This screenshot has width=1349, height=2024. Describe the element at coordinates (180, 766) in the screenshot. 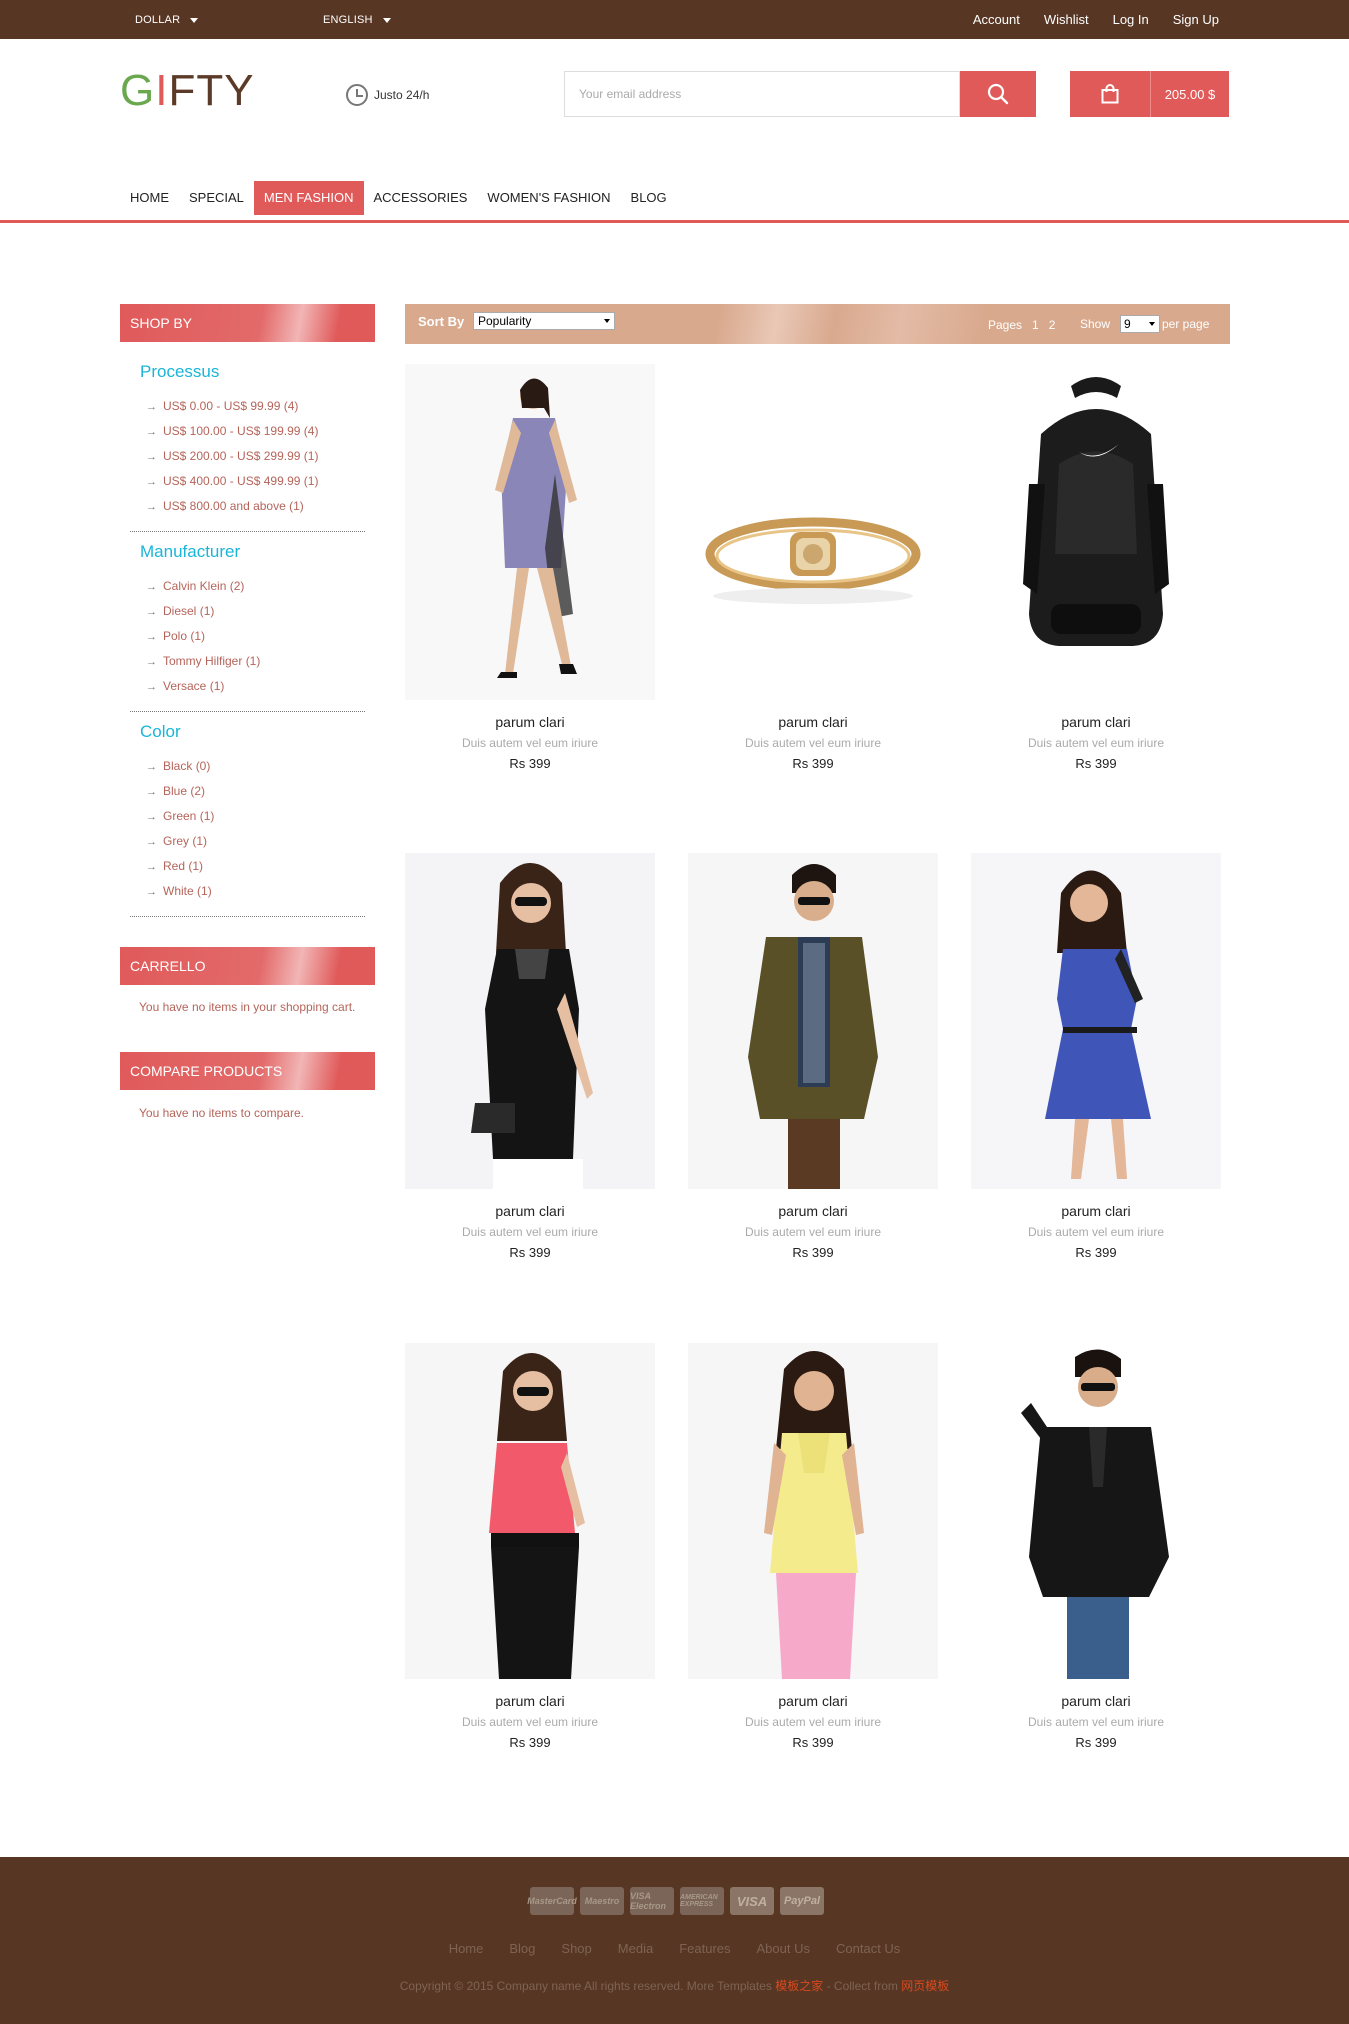

I see `filter-item: → Black (0)` at that location.